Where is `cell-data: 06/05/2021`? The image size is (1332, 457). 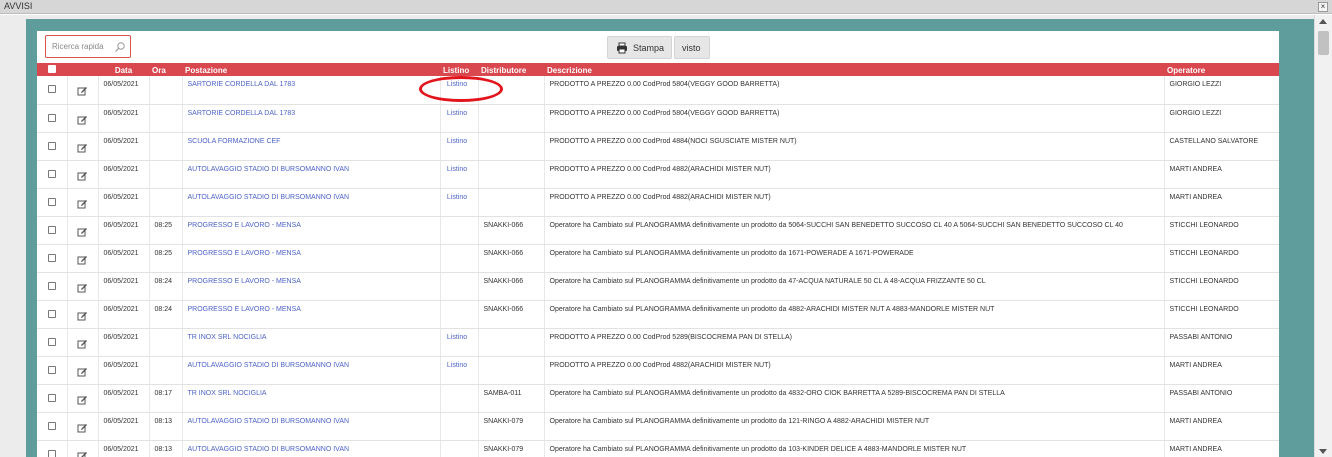 cell-data: 06/05/2021 is located at coordinates (124, 286).